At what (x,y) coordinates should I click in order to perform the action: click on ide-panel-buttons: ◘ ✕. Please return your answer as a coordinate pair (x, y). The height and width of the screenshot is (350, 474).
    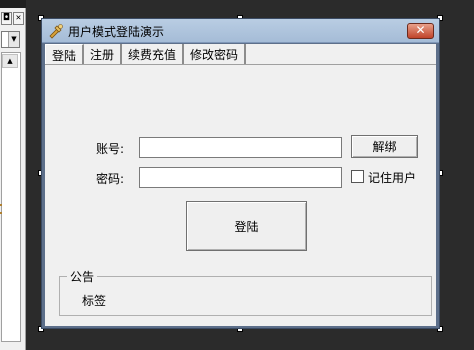
    Looking at the image, I should click on (13, 19).